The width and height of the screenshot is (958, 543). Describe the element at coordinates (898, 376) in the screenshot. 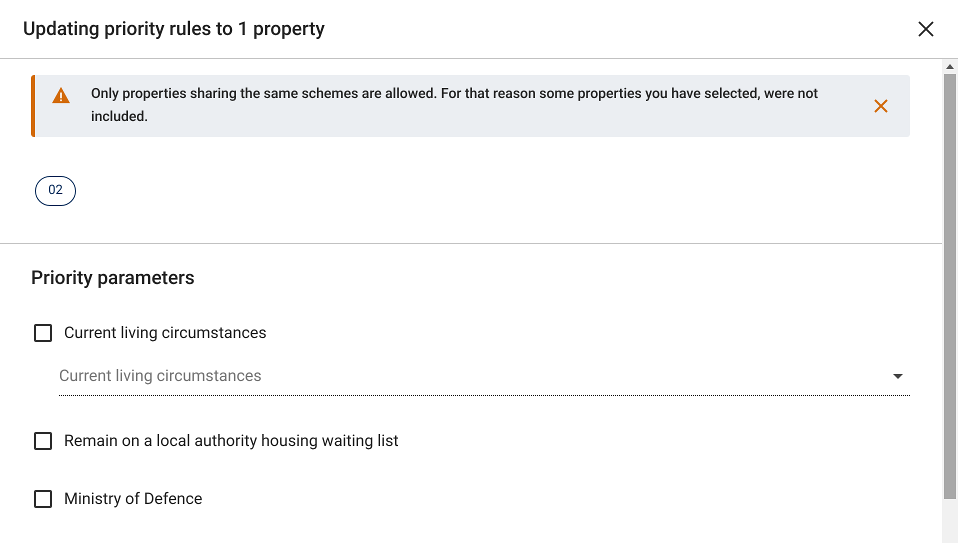

I see `dropdown-caret-icon` at that location.